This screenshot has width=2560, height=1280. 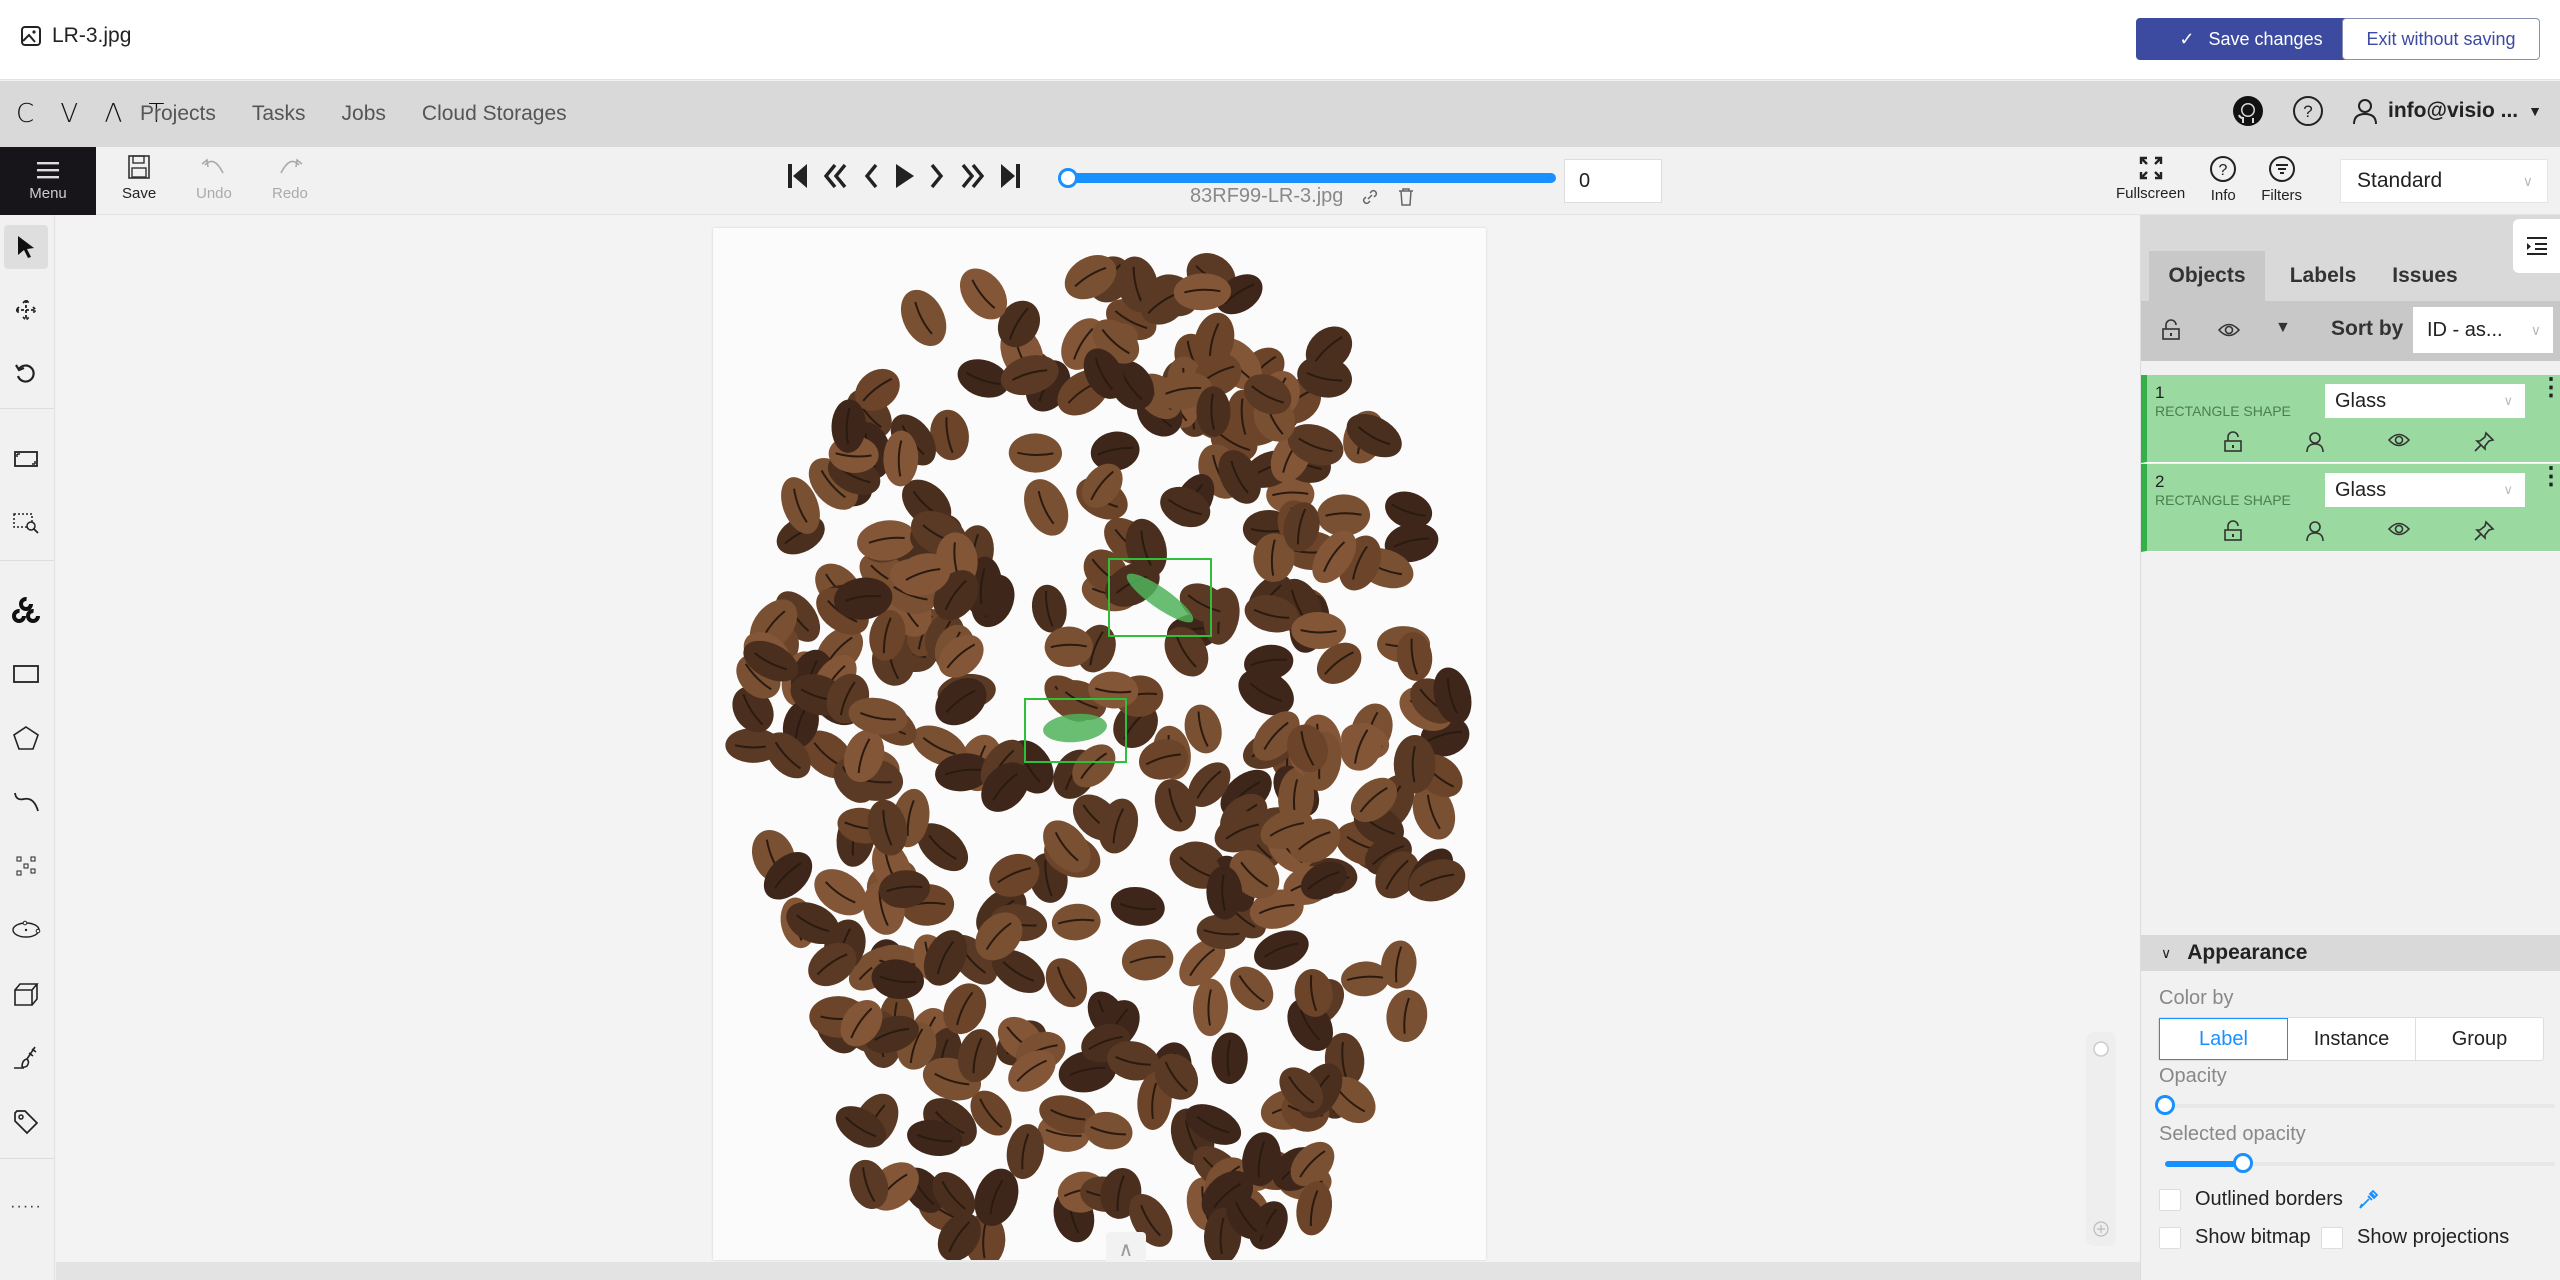 What do you see at coordinates (26, 802) in the screenshot?
I see `draw-polyline-tool` at bounding box center [26, 802].